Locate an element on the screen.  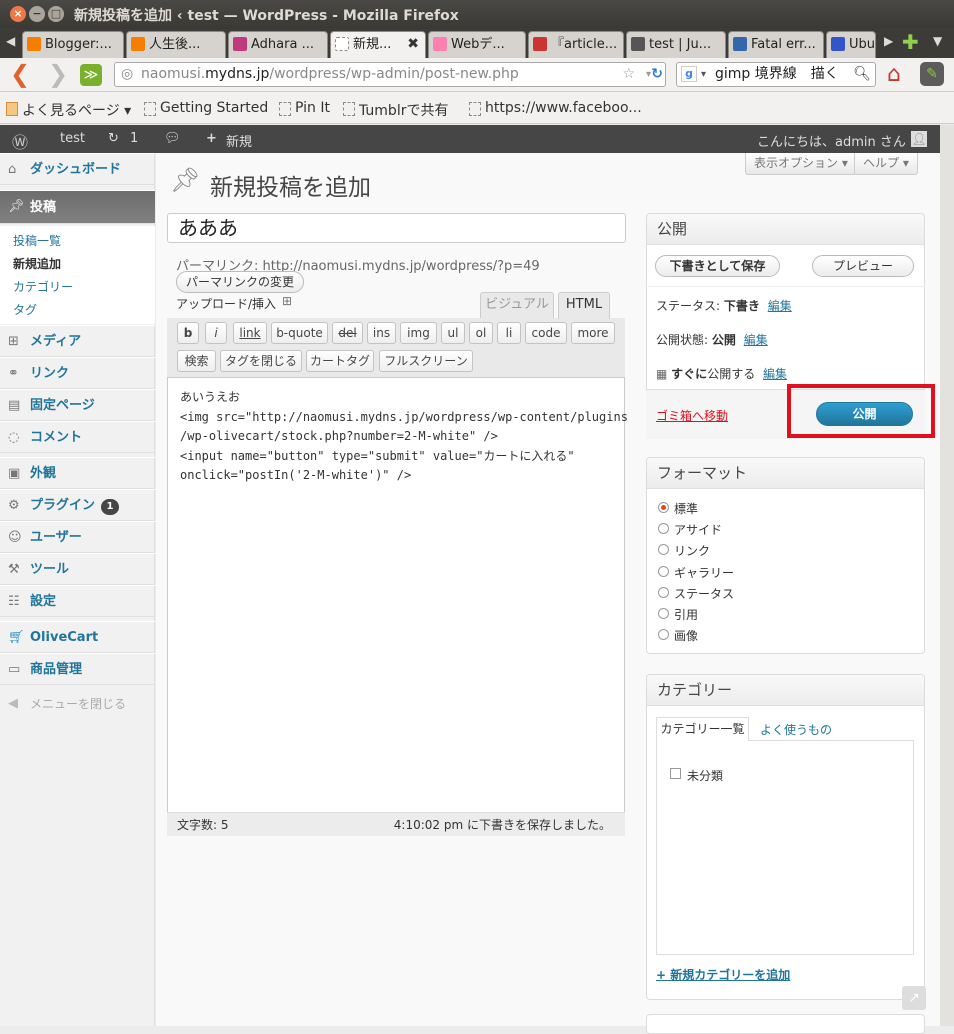
menu-users: ☺ ユーザー is located at coordinates (77, 537).